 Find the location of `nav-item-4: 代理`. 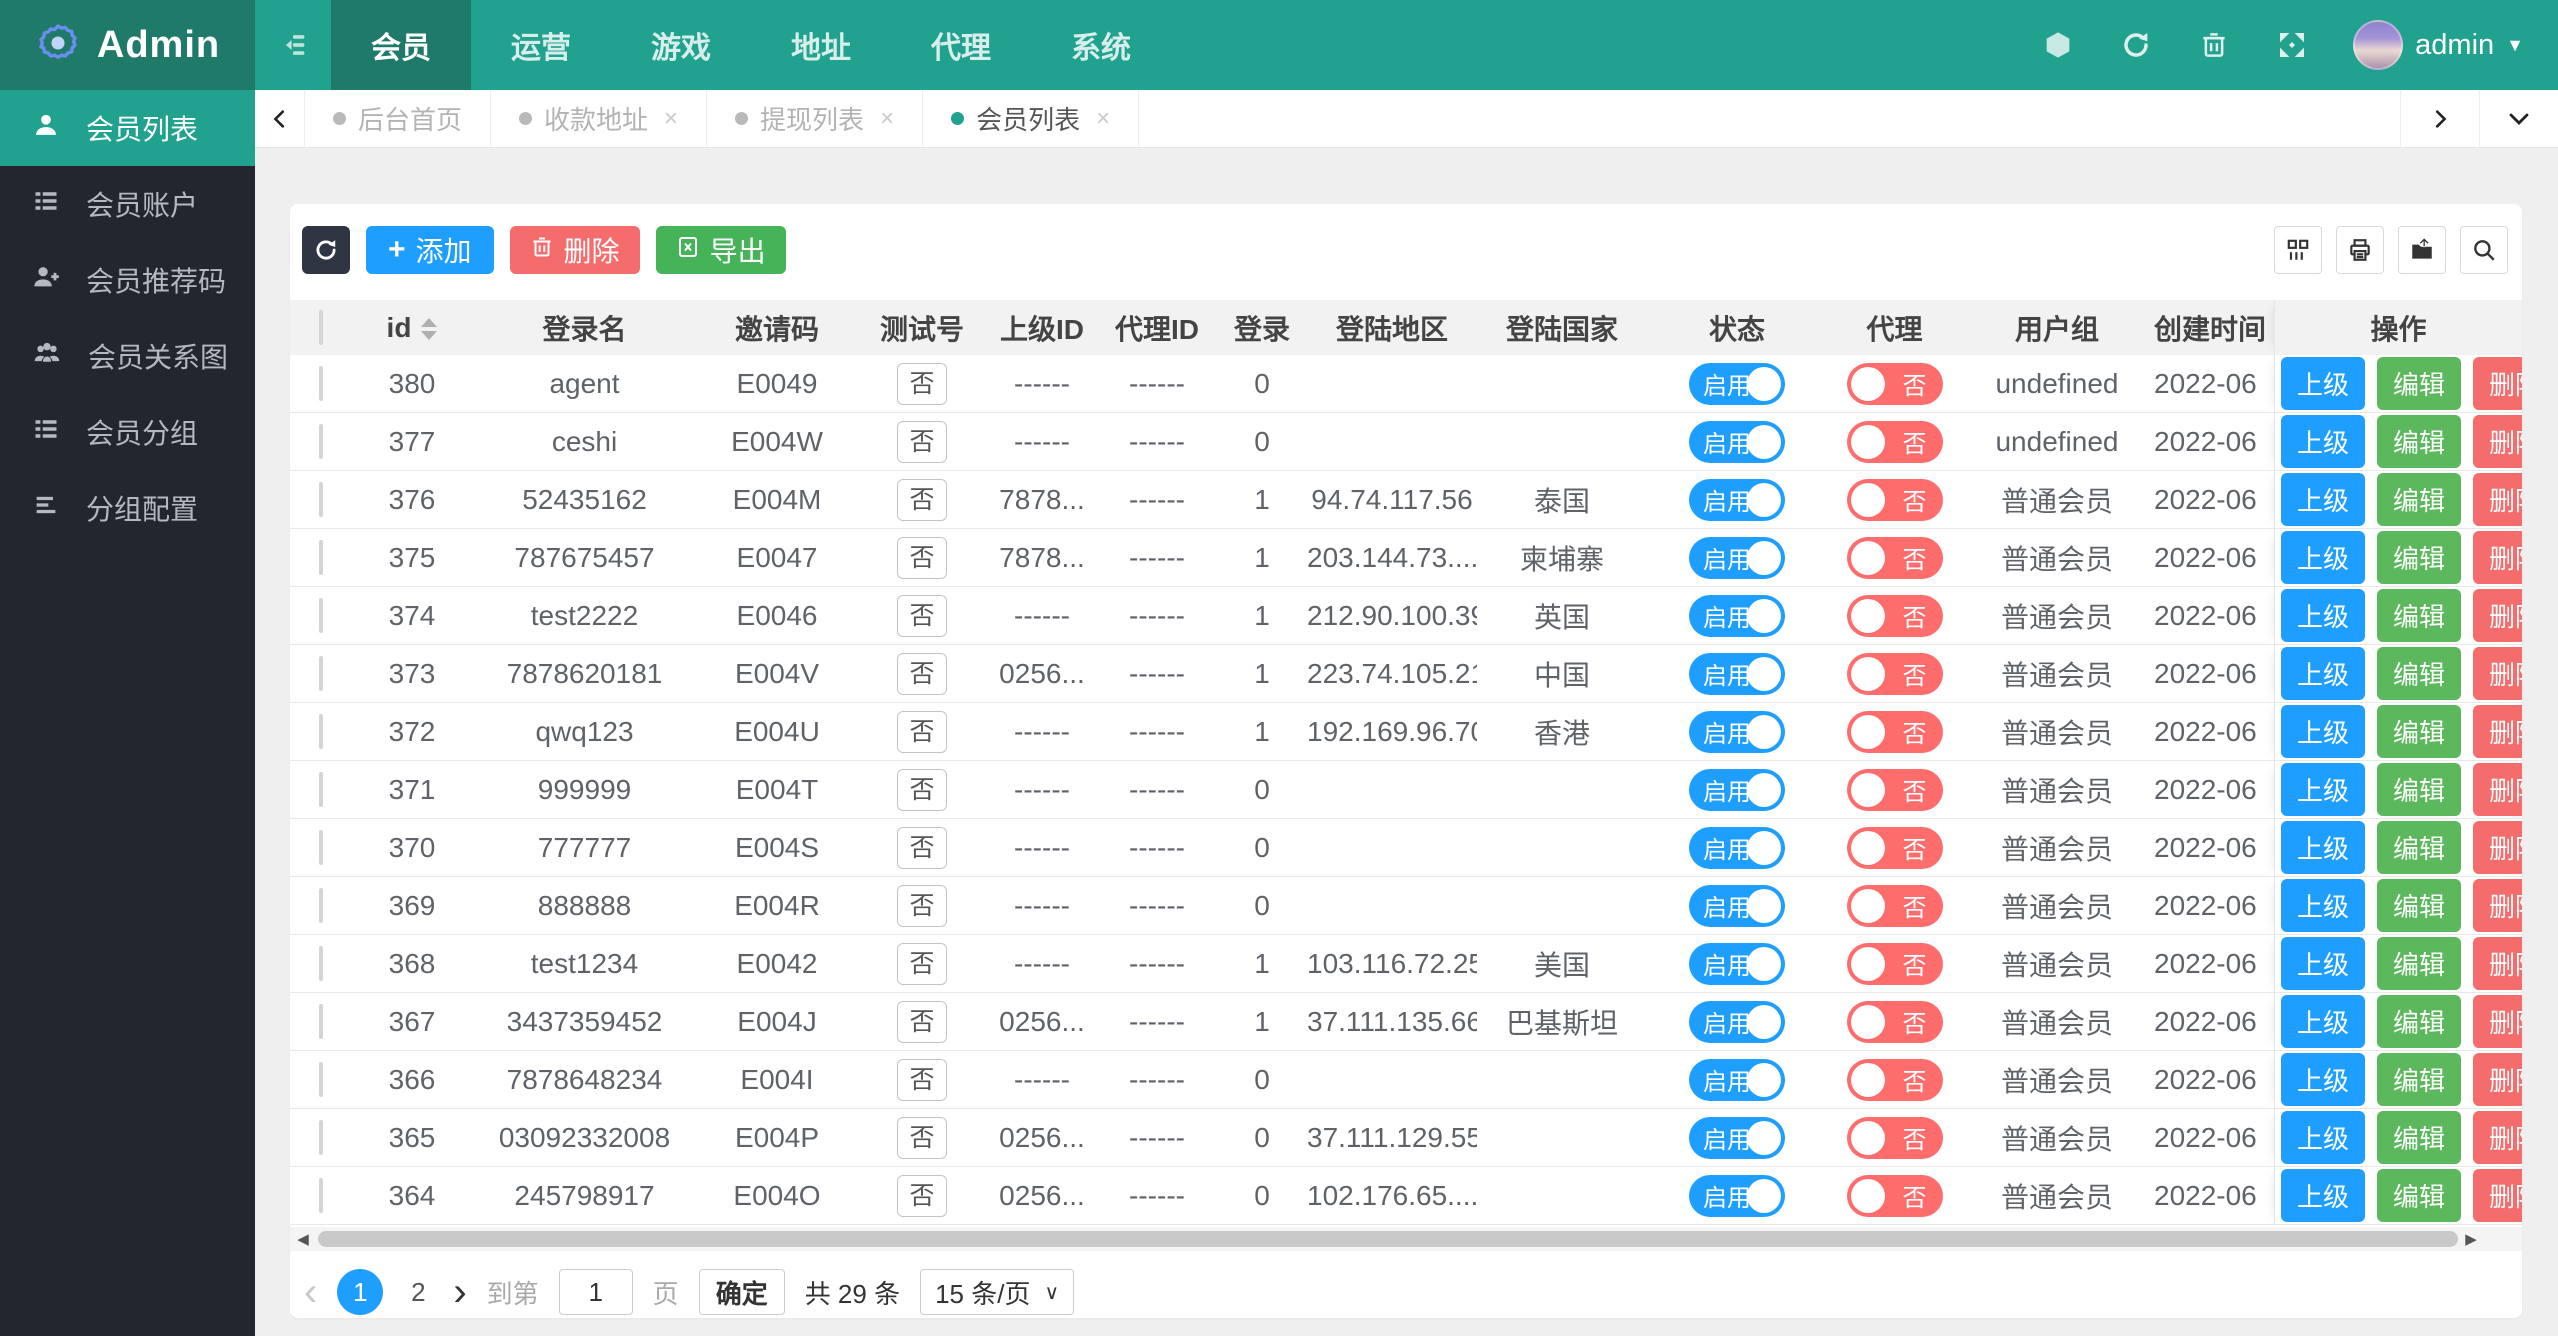

nav-item-4: 代理 is located at coordinates (961, 45).